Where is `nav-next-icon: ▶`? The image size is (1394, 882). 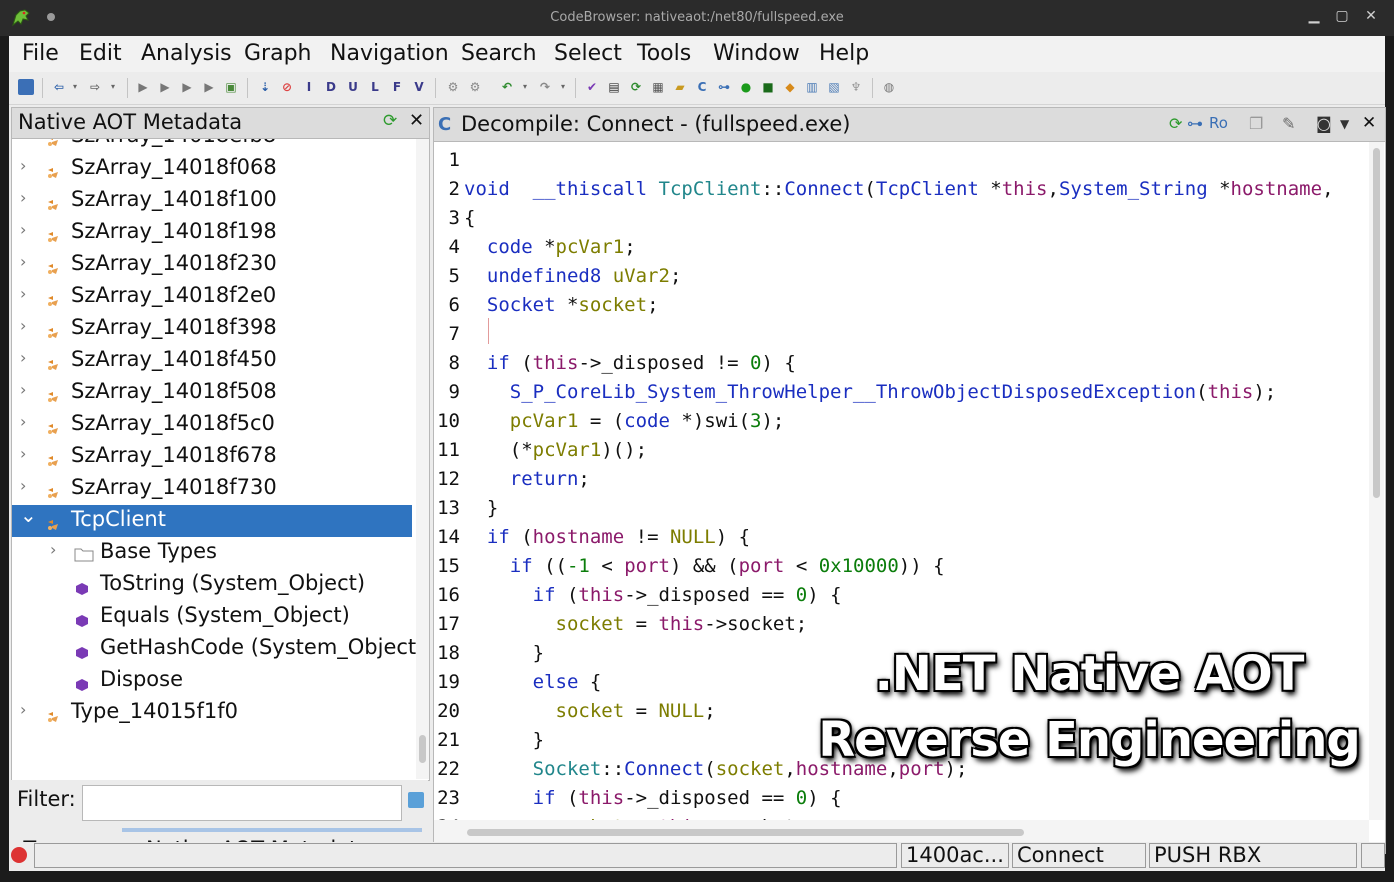
nav-next-icon: ▶ is located at coordinates (165, 87).